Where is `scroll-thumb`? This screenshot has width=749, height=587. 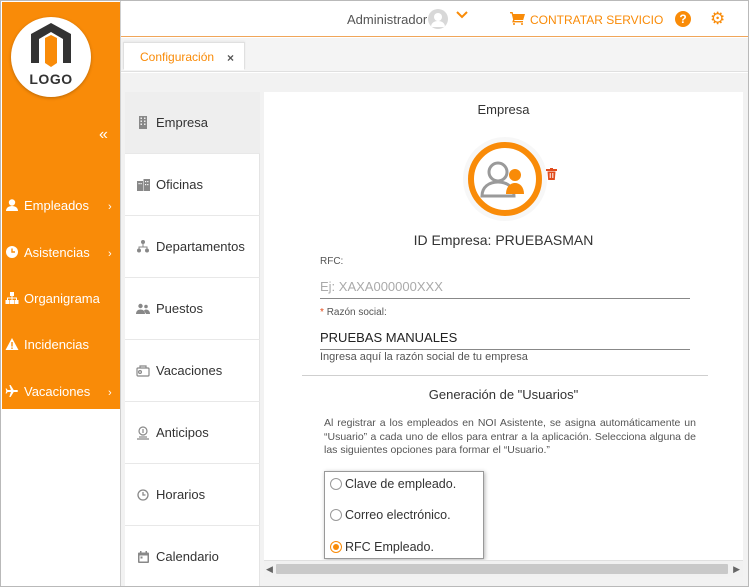
scroll-thumb is located at coordinates (502, 569).